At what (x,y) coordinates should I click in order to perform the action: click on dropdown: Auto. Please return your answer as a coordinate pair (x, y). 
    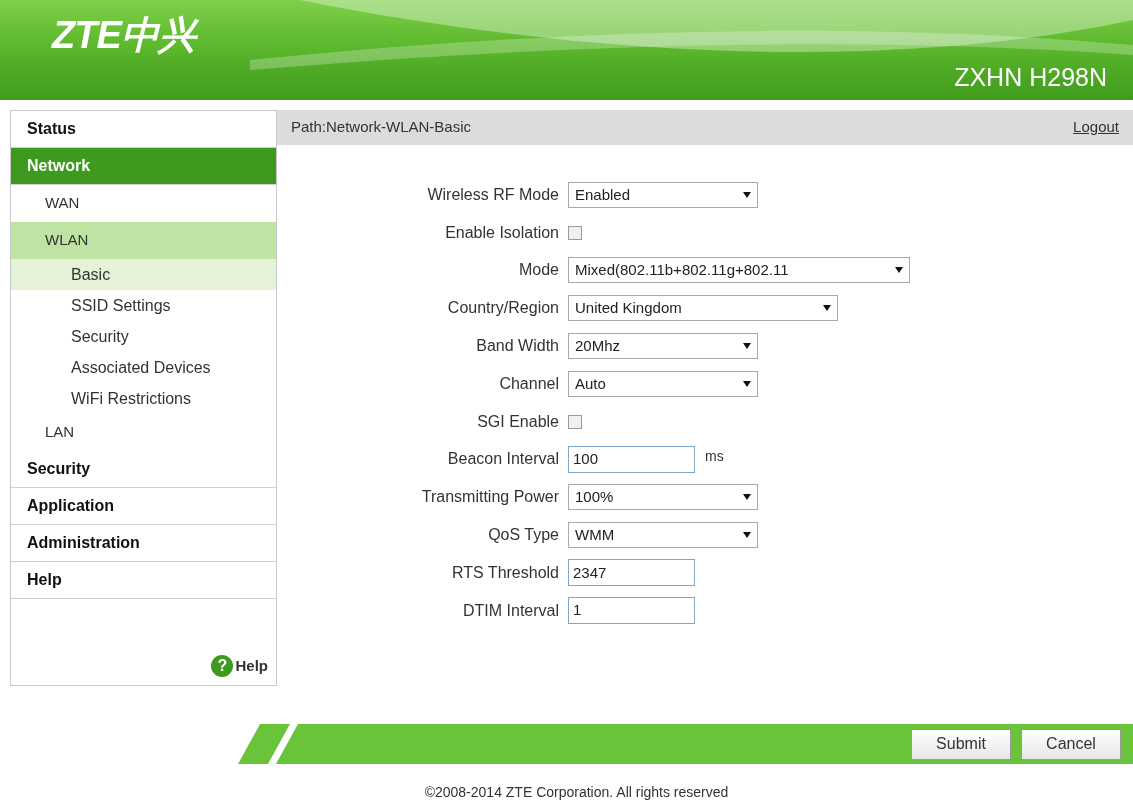
    Looking at the image, I should click on (663, 383).